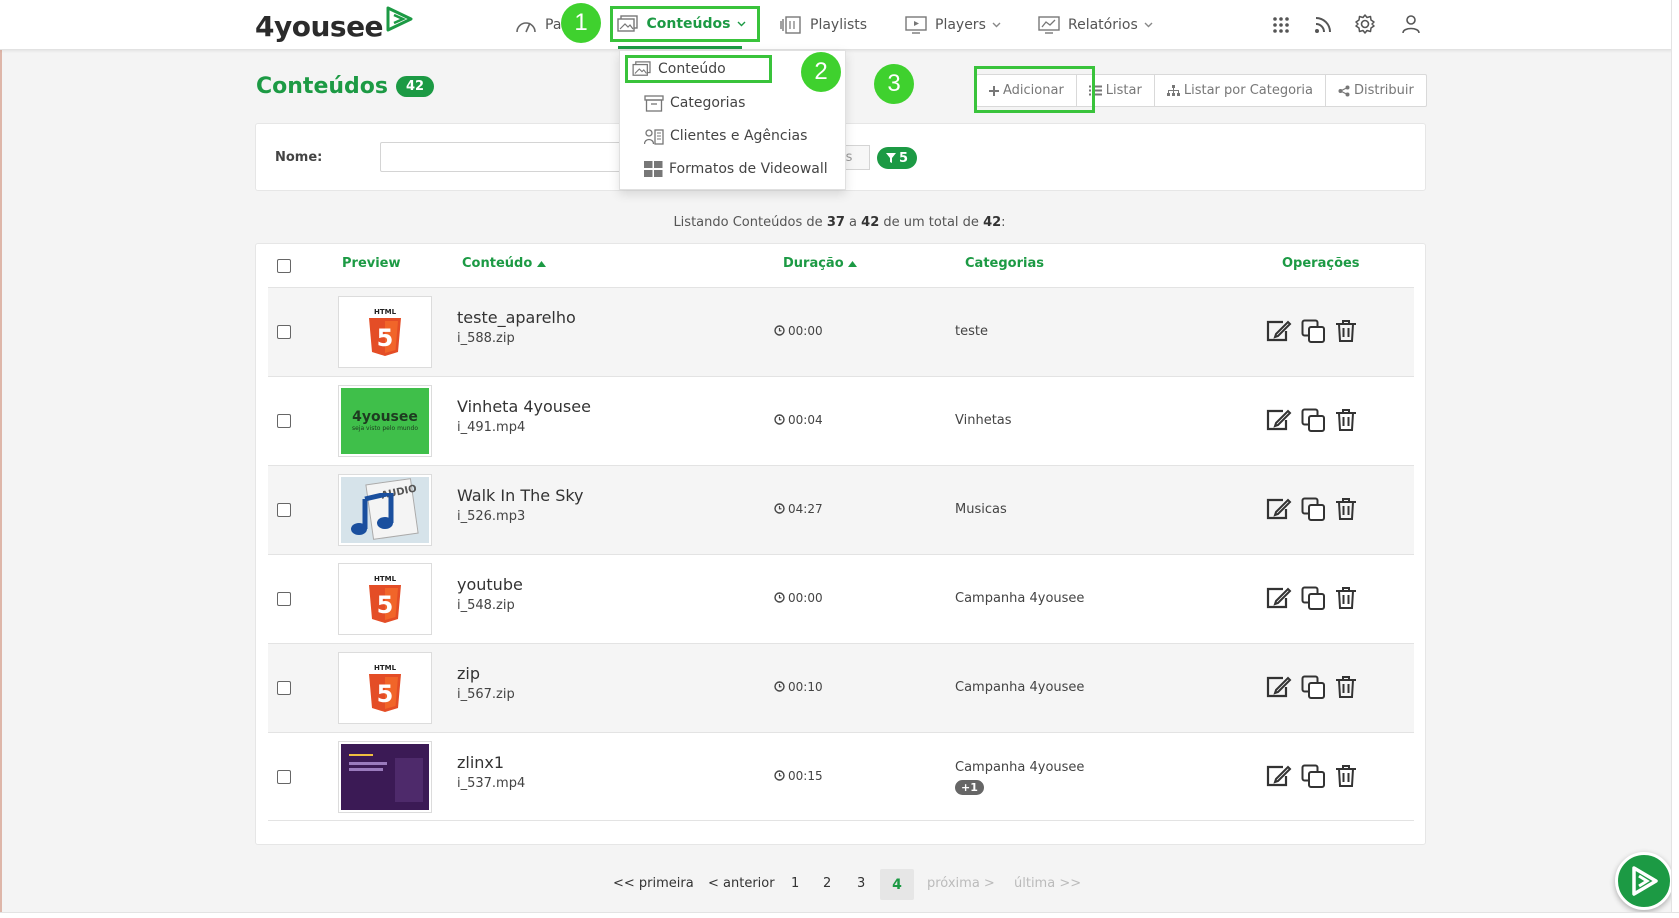 The width and height of the screenshot is (1679, 918). I want to click on pagination-first: << primeira, so click(653, 883).